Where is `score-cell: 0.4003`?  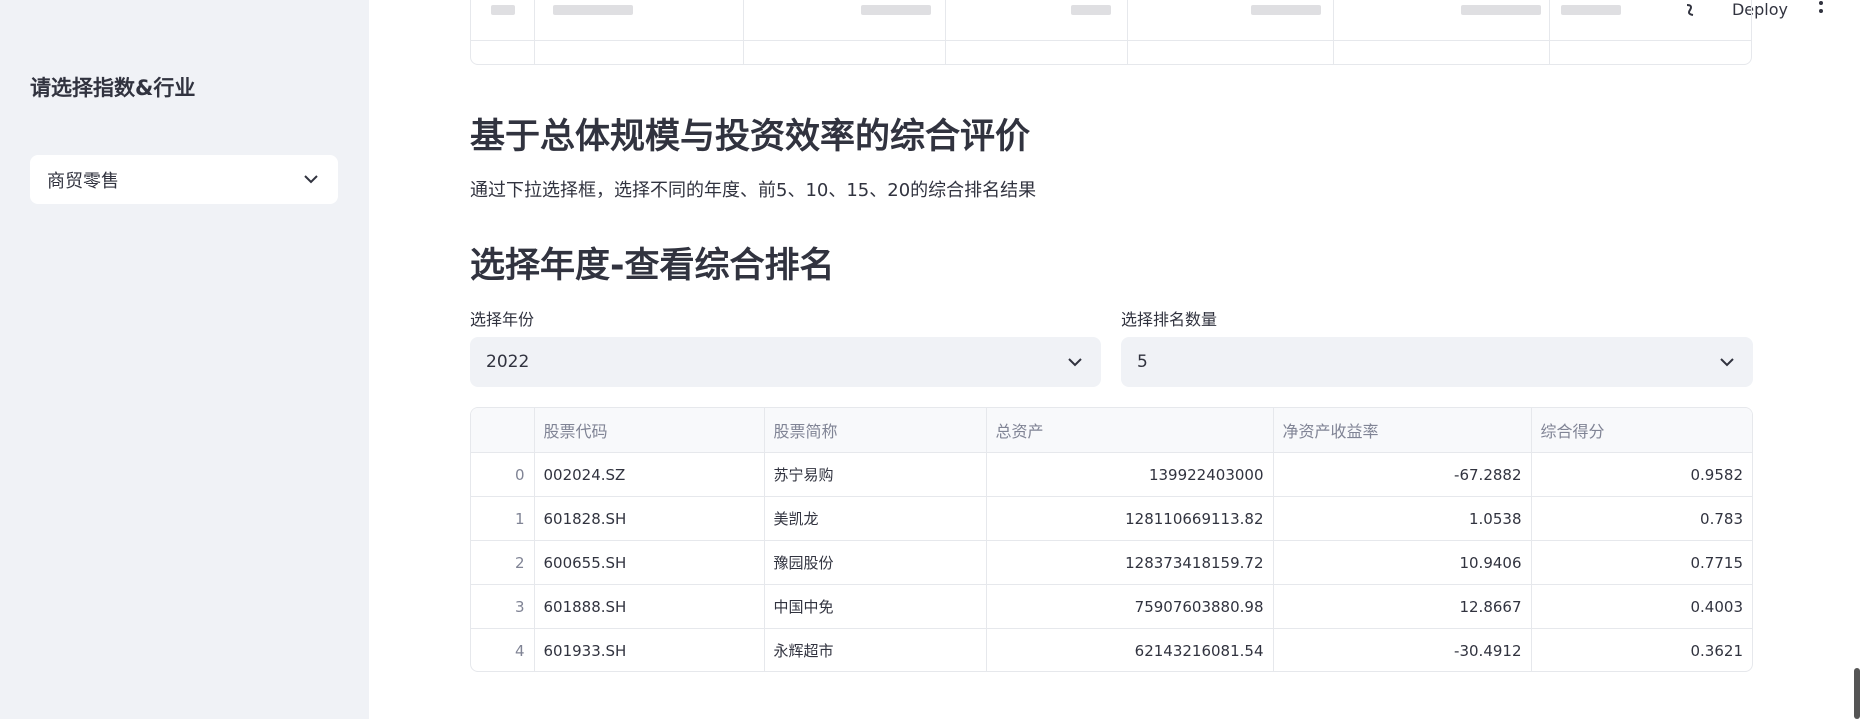 score-cell: 0.4003 is located at coordinates (1641, 606).